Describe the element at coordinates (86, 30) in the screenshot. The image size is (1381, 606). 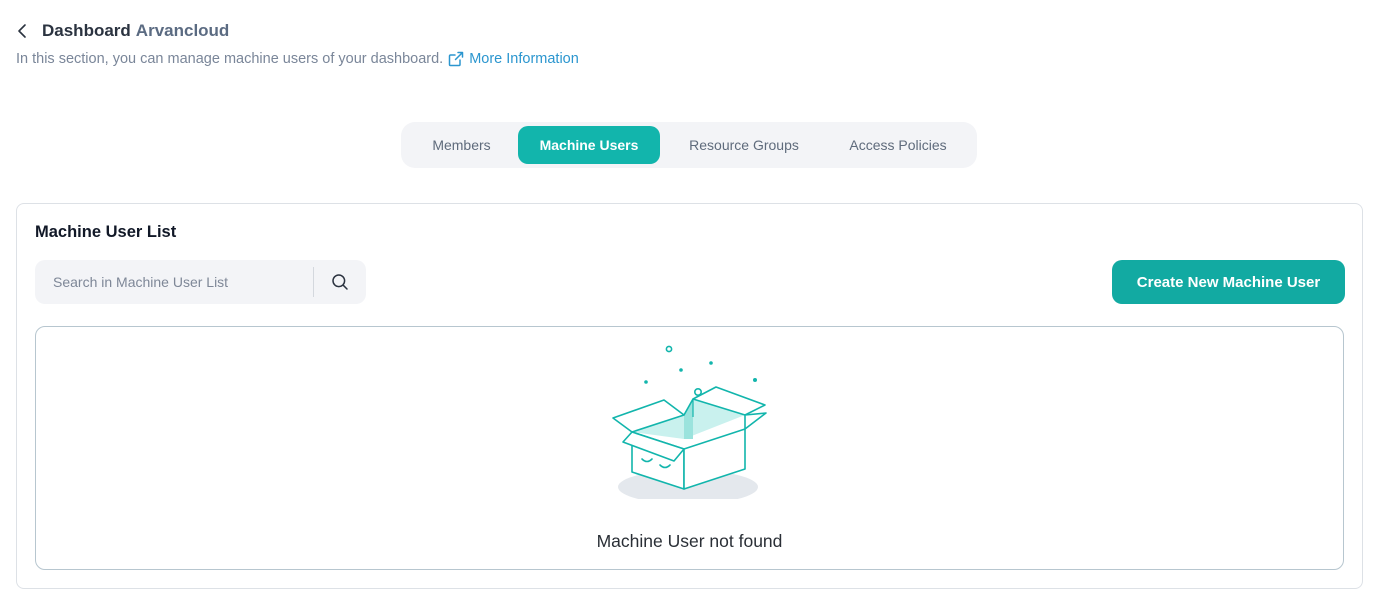
I see `page-title: Dashboard` at that location.